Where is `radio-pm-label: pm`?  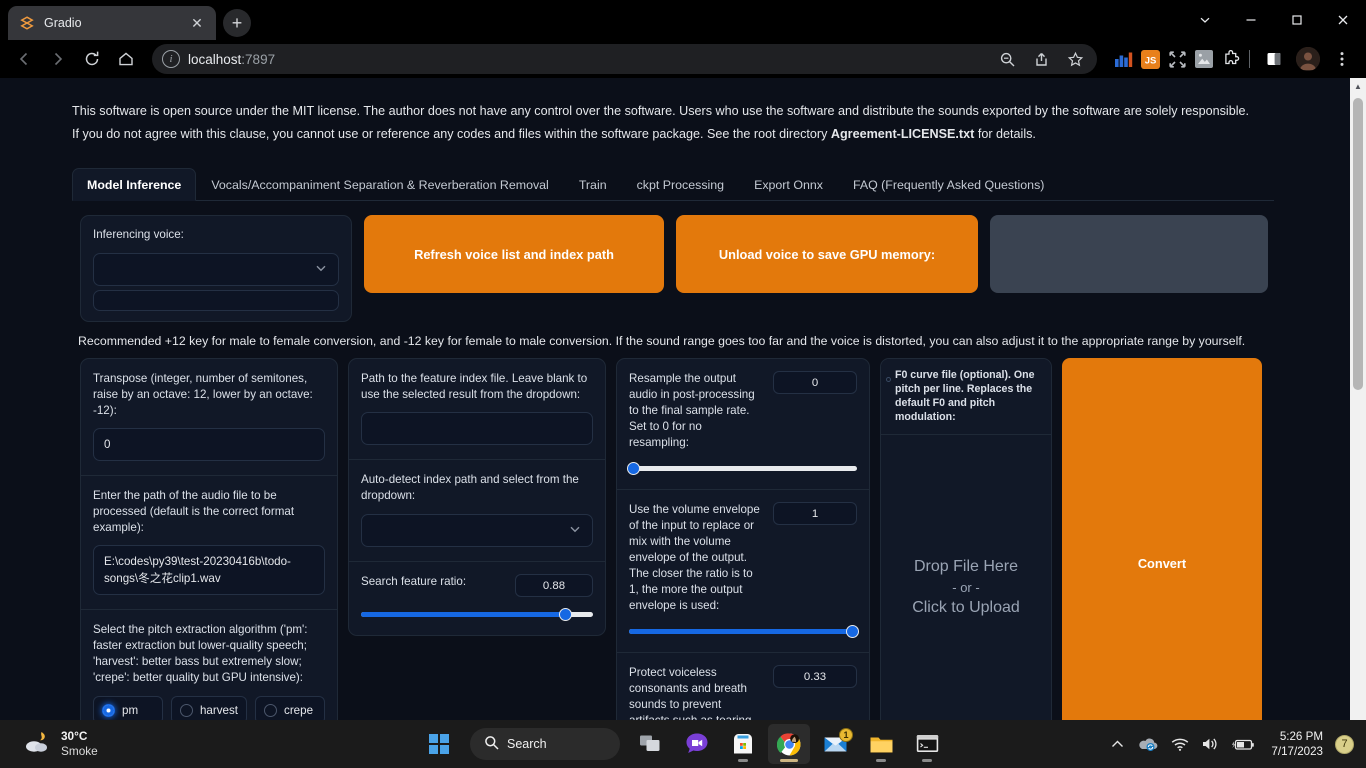 radio-pm-label: pm is located at coordinates (130, 710).